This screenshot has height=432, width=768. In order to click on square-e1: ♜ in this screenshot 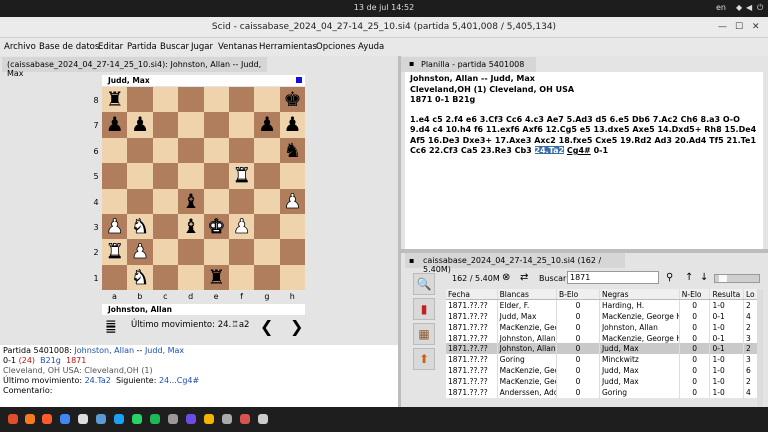, I will do `click(216, 277)`.